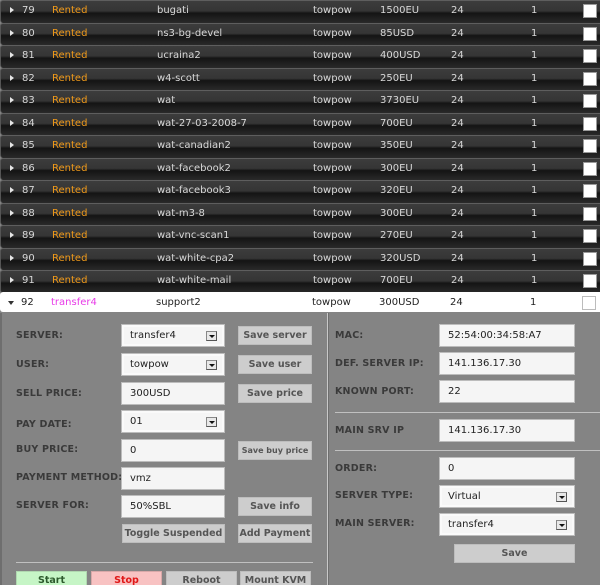 The width and height of the screenshot is (600, 585). Describe the element at coordinates (400, 10) in the screenshot. I see `row-price: 1500EU` at that location.